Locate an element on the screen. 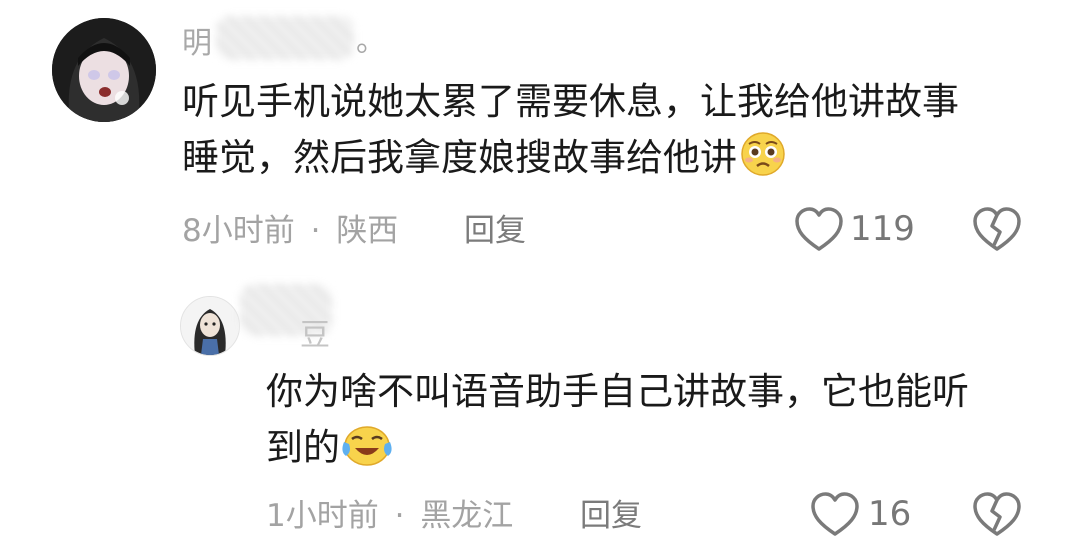 Image resolution: width=1080 pixels, height=560 pixels. like-button: 16 is located at coordinates (865, 514).